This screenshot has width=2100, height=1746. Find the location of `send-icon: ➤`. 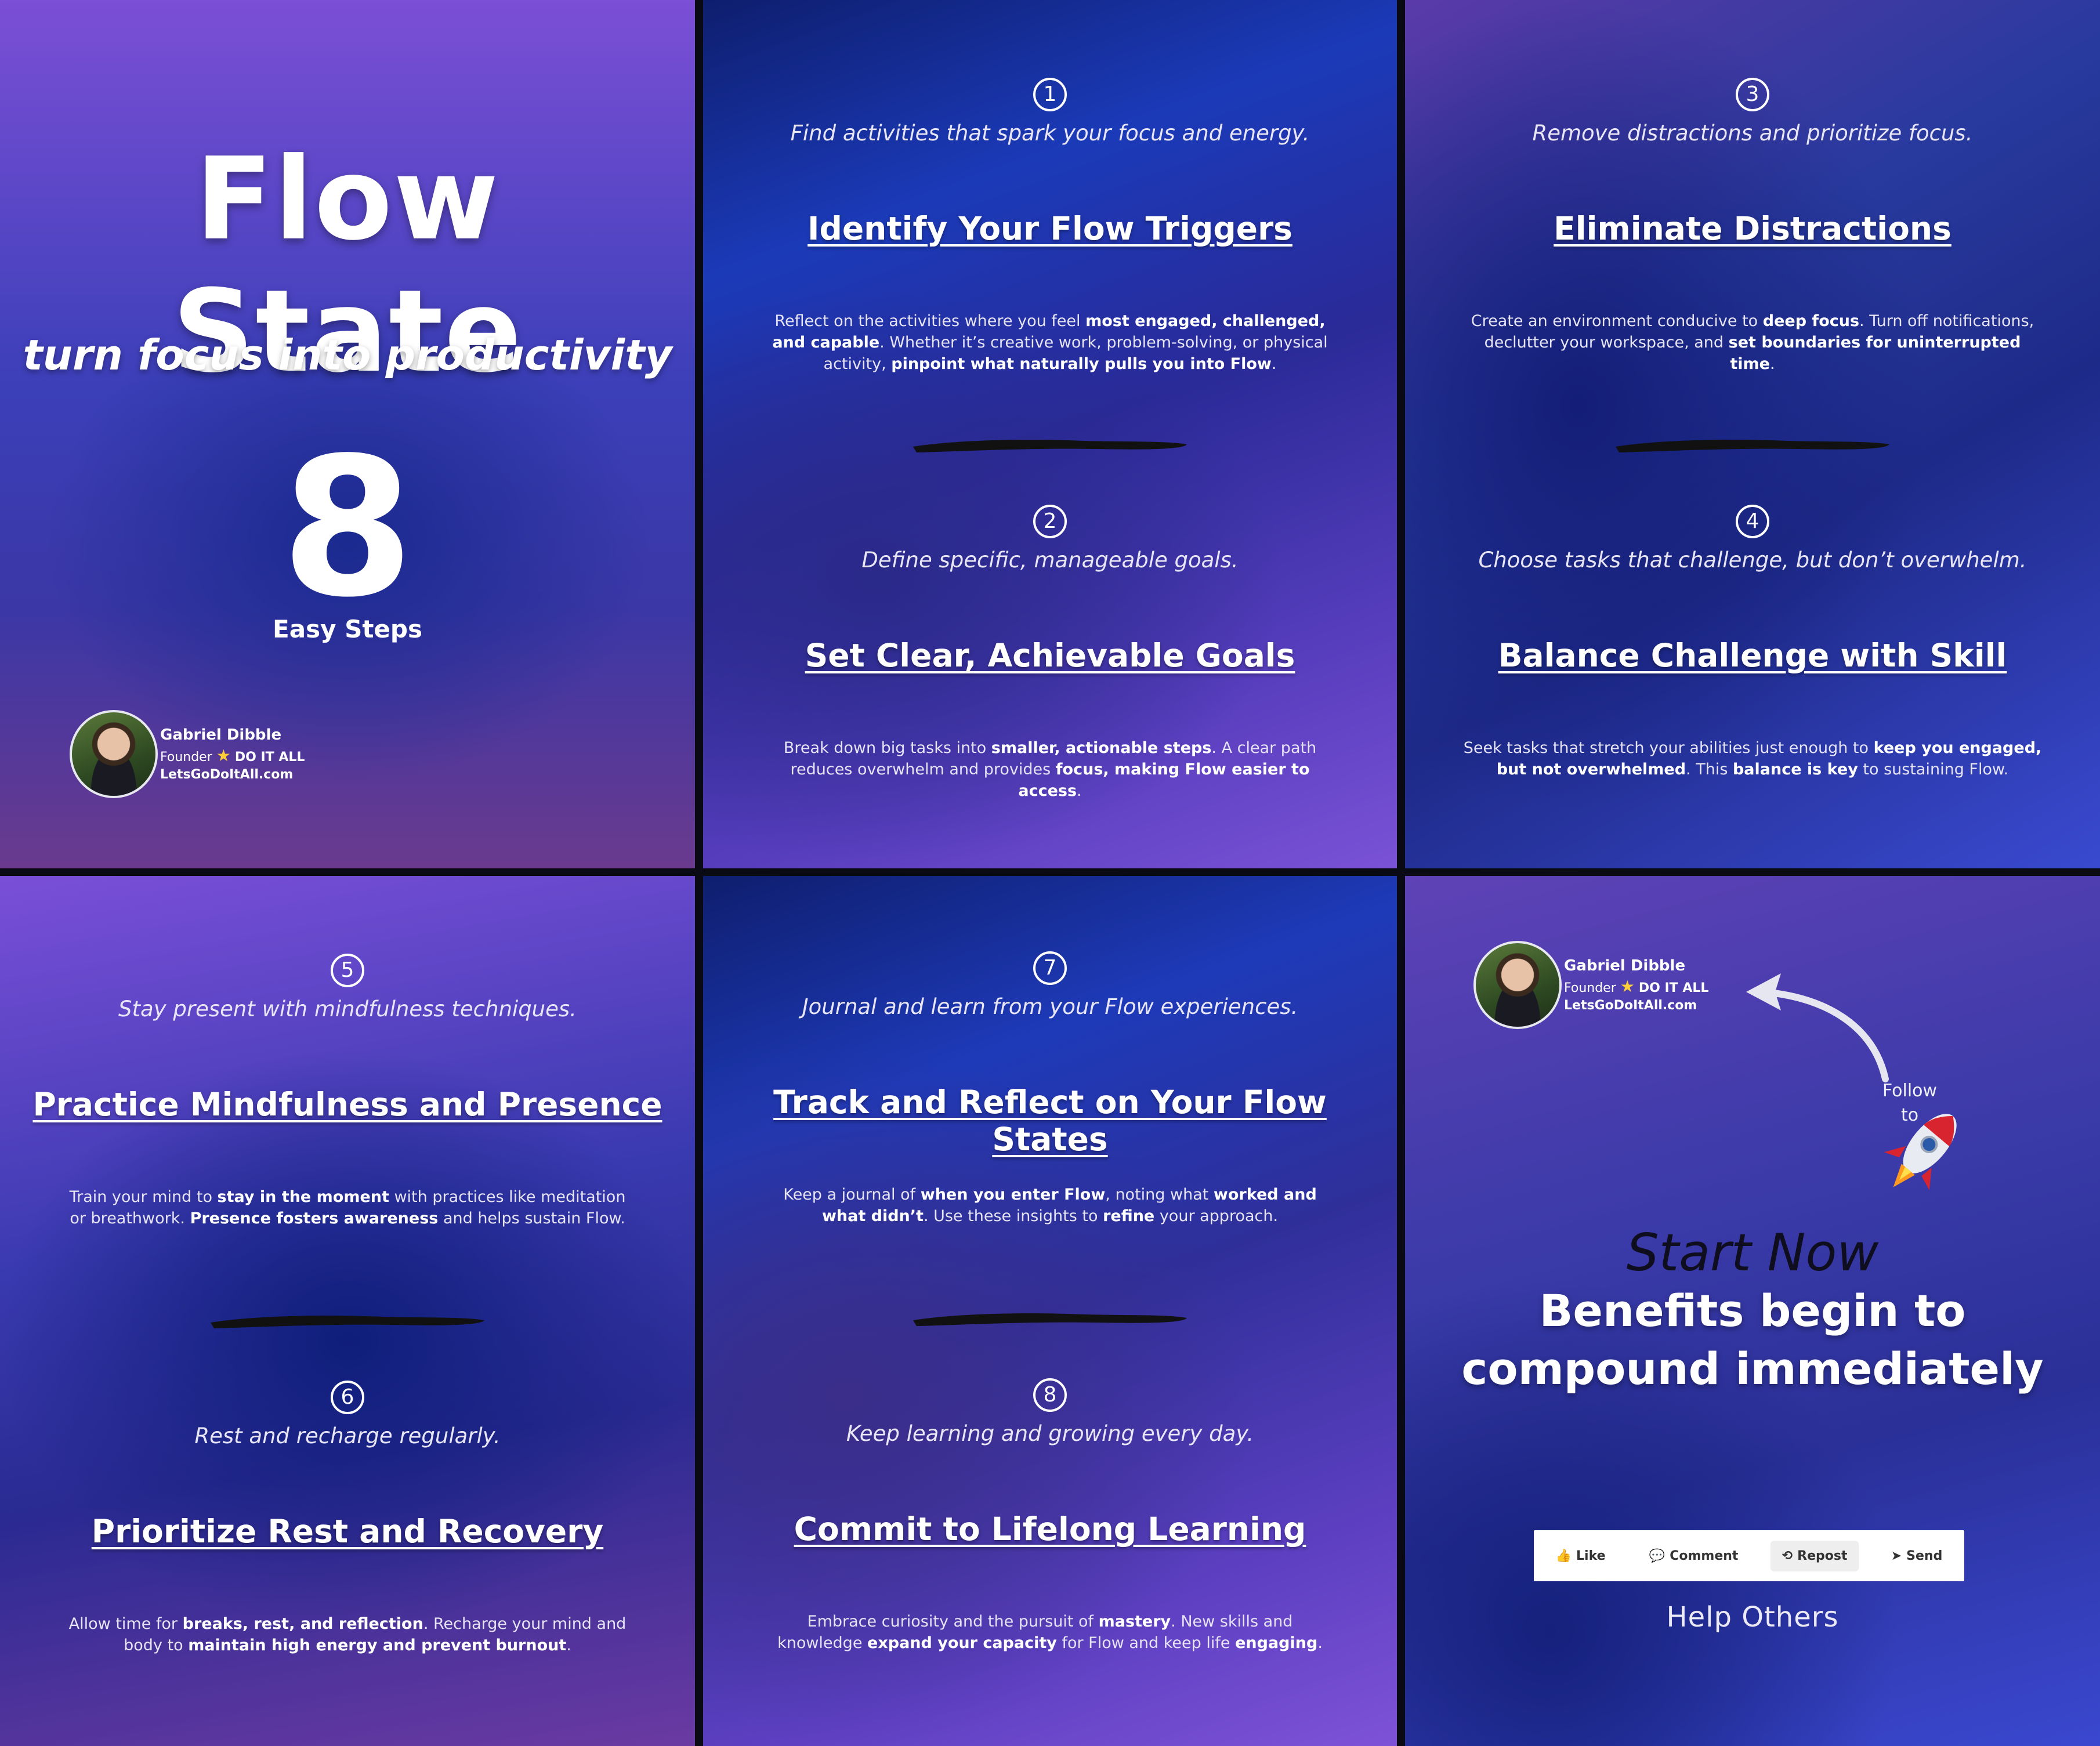

send-icon: ➤ is located at coordinates (1896, 1555).